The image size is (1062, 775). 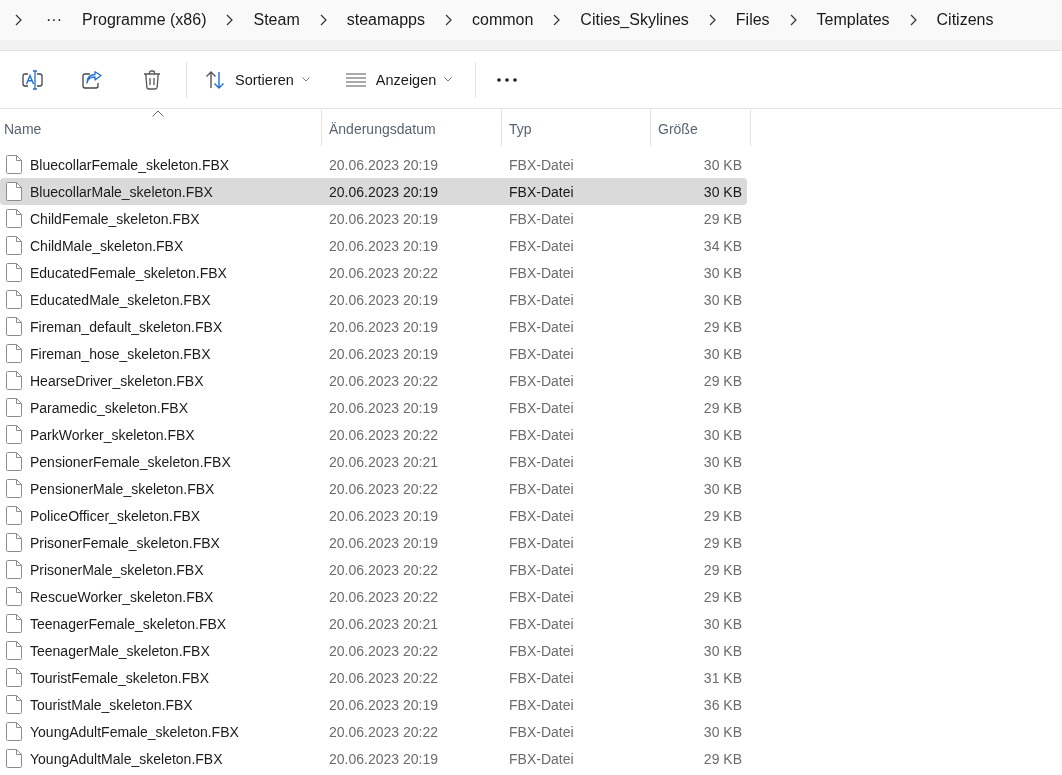 What do you see at coordinates (125, 542) in the screenshot?
I see `file-name: PrisonerFemale_skeleton.FBX` at bounding box center [125, 542].